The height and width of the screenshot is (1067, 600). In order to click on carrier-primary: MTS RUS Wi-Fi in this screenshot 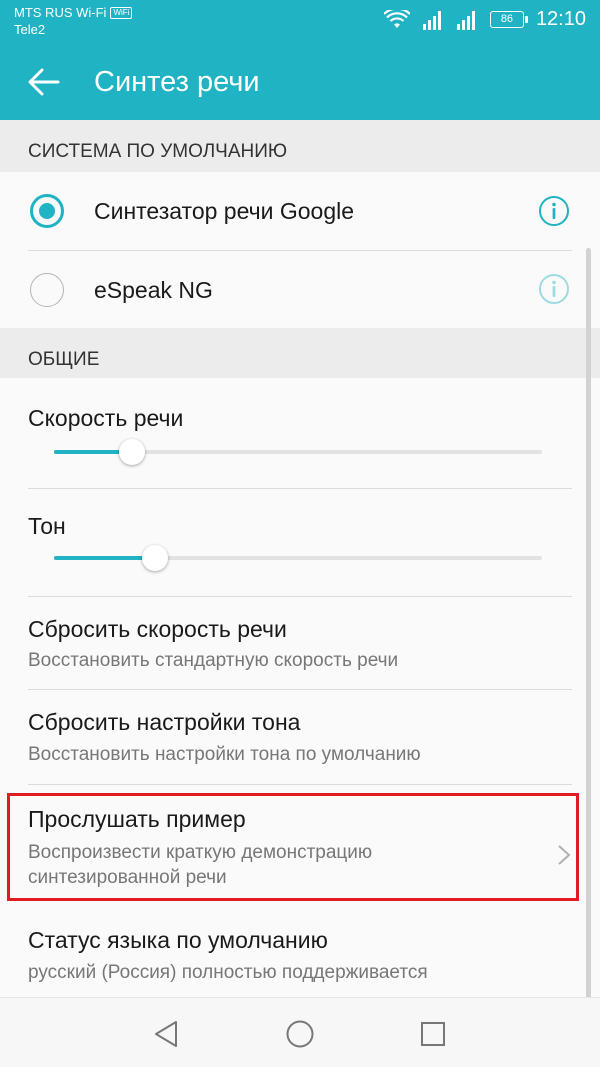, I will do `click(60, 12)`.